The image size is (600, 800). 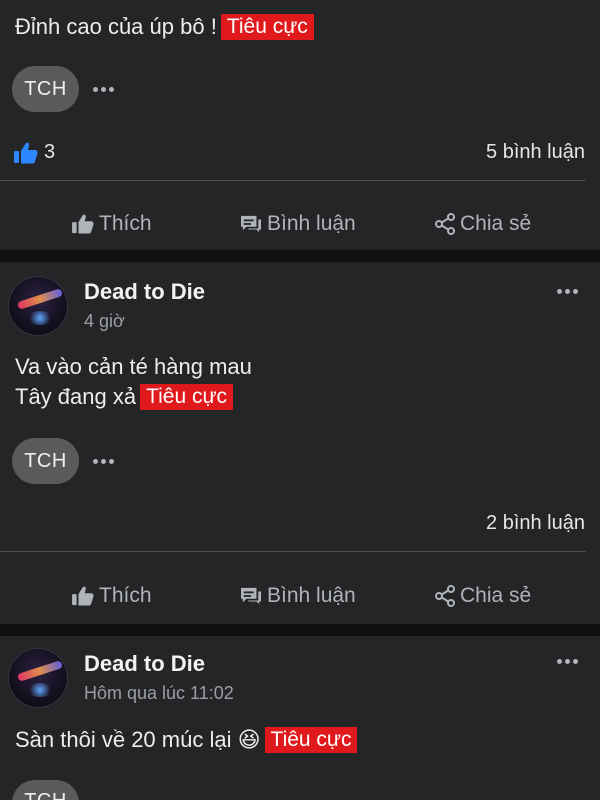 What do you see at coordinates (535, 523) in the screenshot?
I see `comment-count: 2 bình luận` at bounding box center [535, 523].